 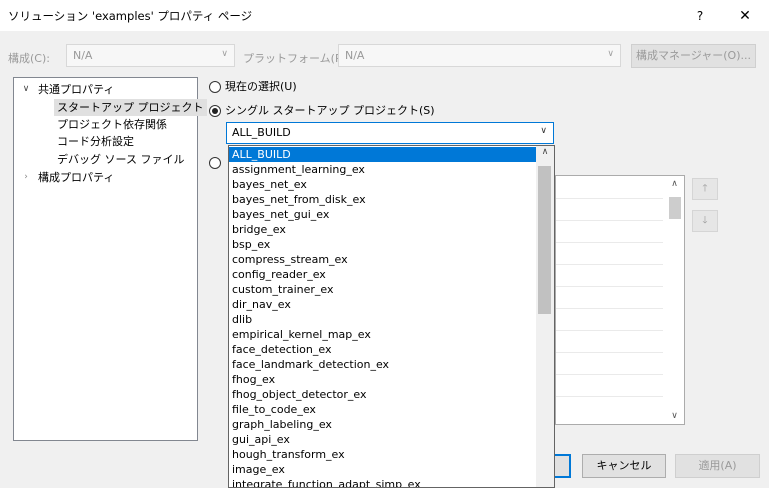 I want to click on dropdown-option: bayes_net_ex, so click(x=383, y=184).